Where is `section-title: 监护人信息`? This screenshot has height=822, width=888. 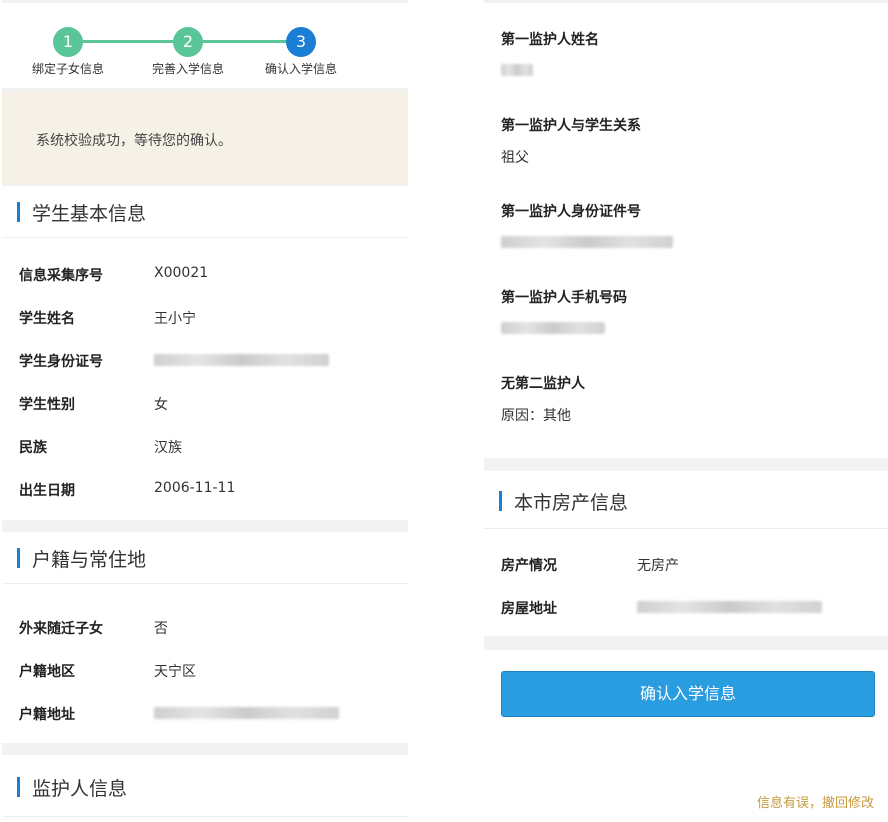
section-title: 监护人信息 is located at coordinates (80, 789).